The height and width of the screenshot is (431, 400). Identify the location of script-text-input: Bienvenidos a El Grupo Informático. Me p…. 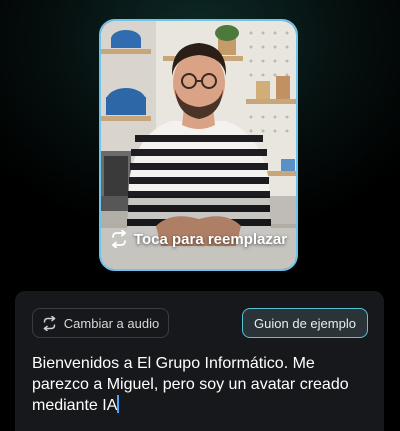
(202, 384).